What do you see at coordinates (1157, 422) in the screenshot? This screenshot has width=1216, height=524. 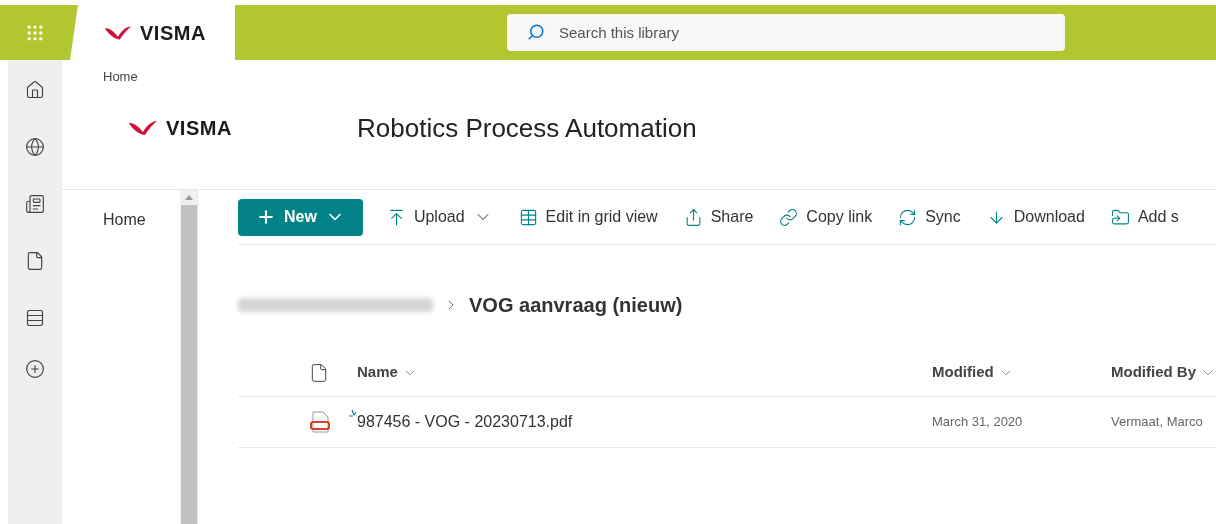 I see `modified-by-cell-text: Vermaat, Marco` at bounding box center [1157, 422].